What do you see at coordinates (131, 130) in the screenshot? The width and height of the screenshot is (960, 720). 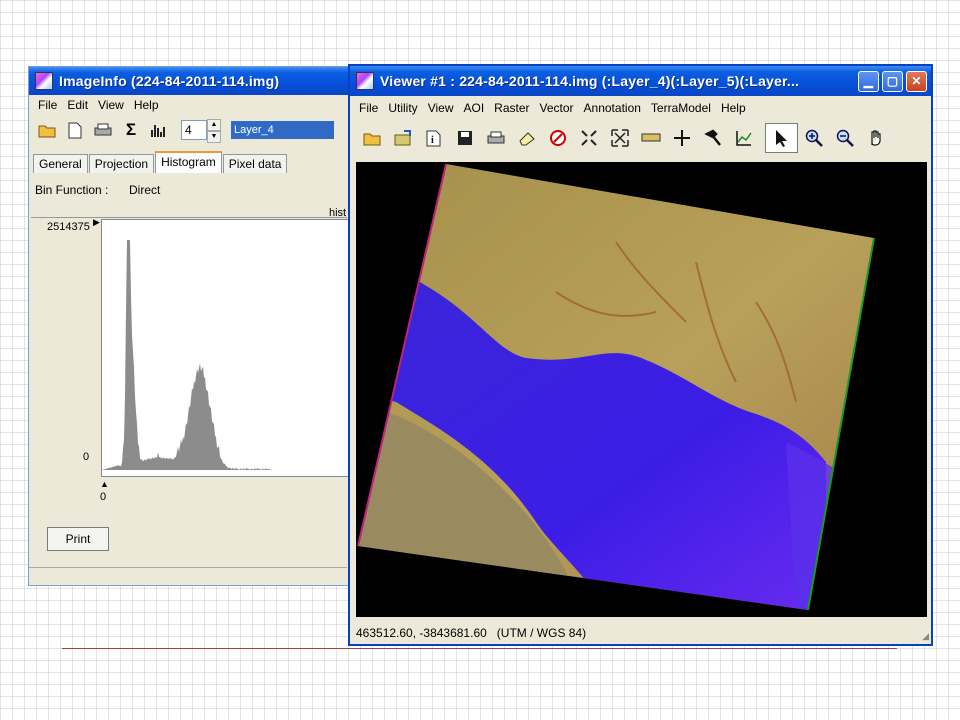 I see `sigma-icon: Σ` at bounding box center [131, 130].